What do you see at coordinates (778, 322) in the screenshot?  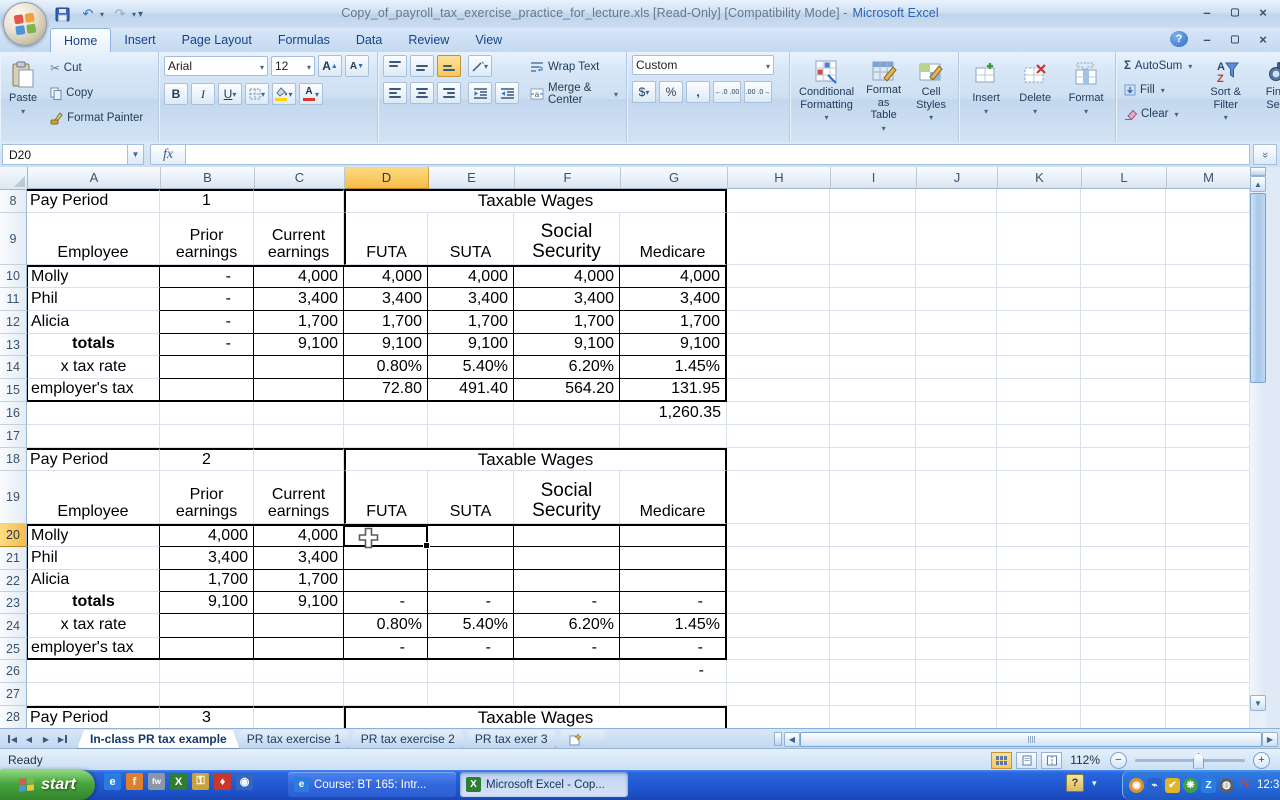 I see `cell-H12` at bounding box center [778, 322].